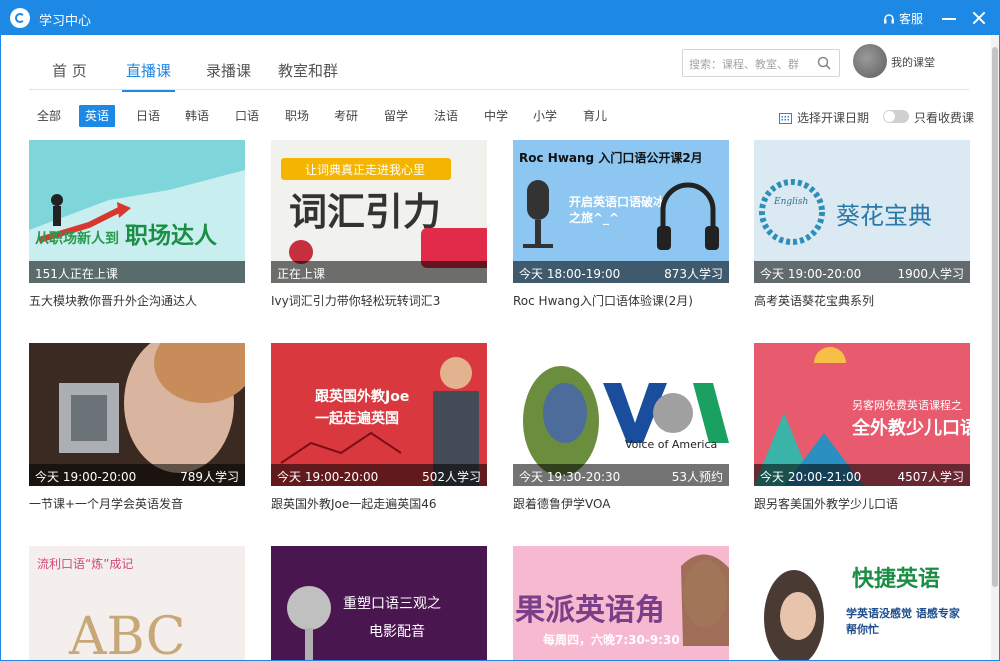 The width and height of the screenshot is (1000, 661). What do you see at coordinates (896, 116) in the screenshot?
I see `paid-only-toggle` at bounding box center [896, 116].